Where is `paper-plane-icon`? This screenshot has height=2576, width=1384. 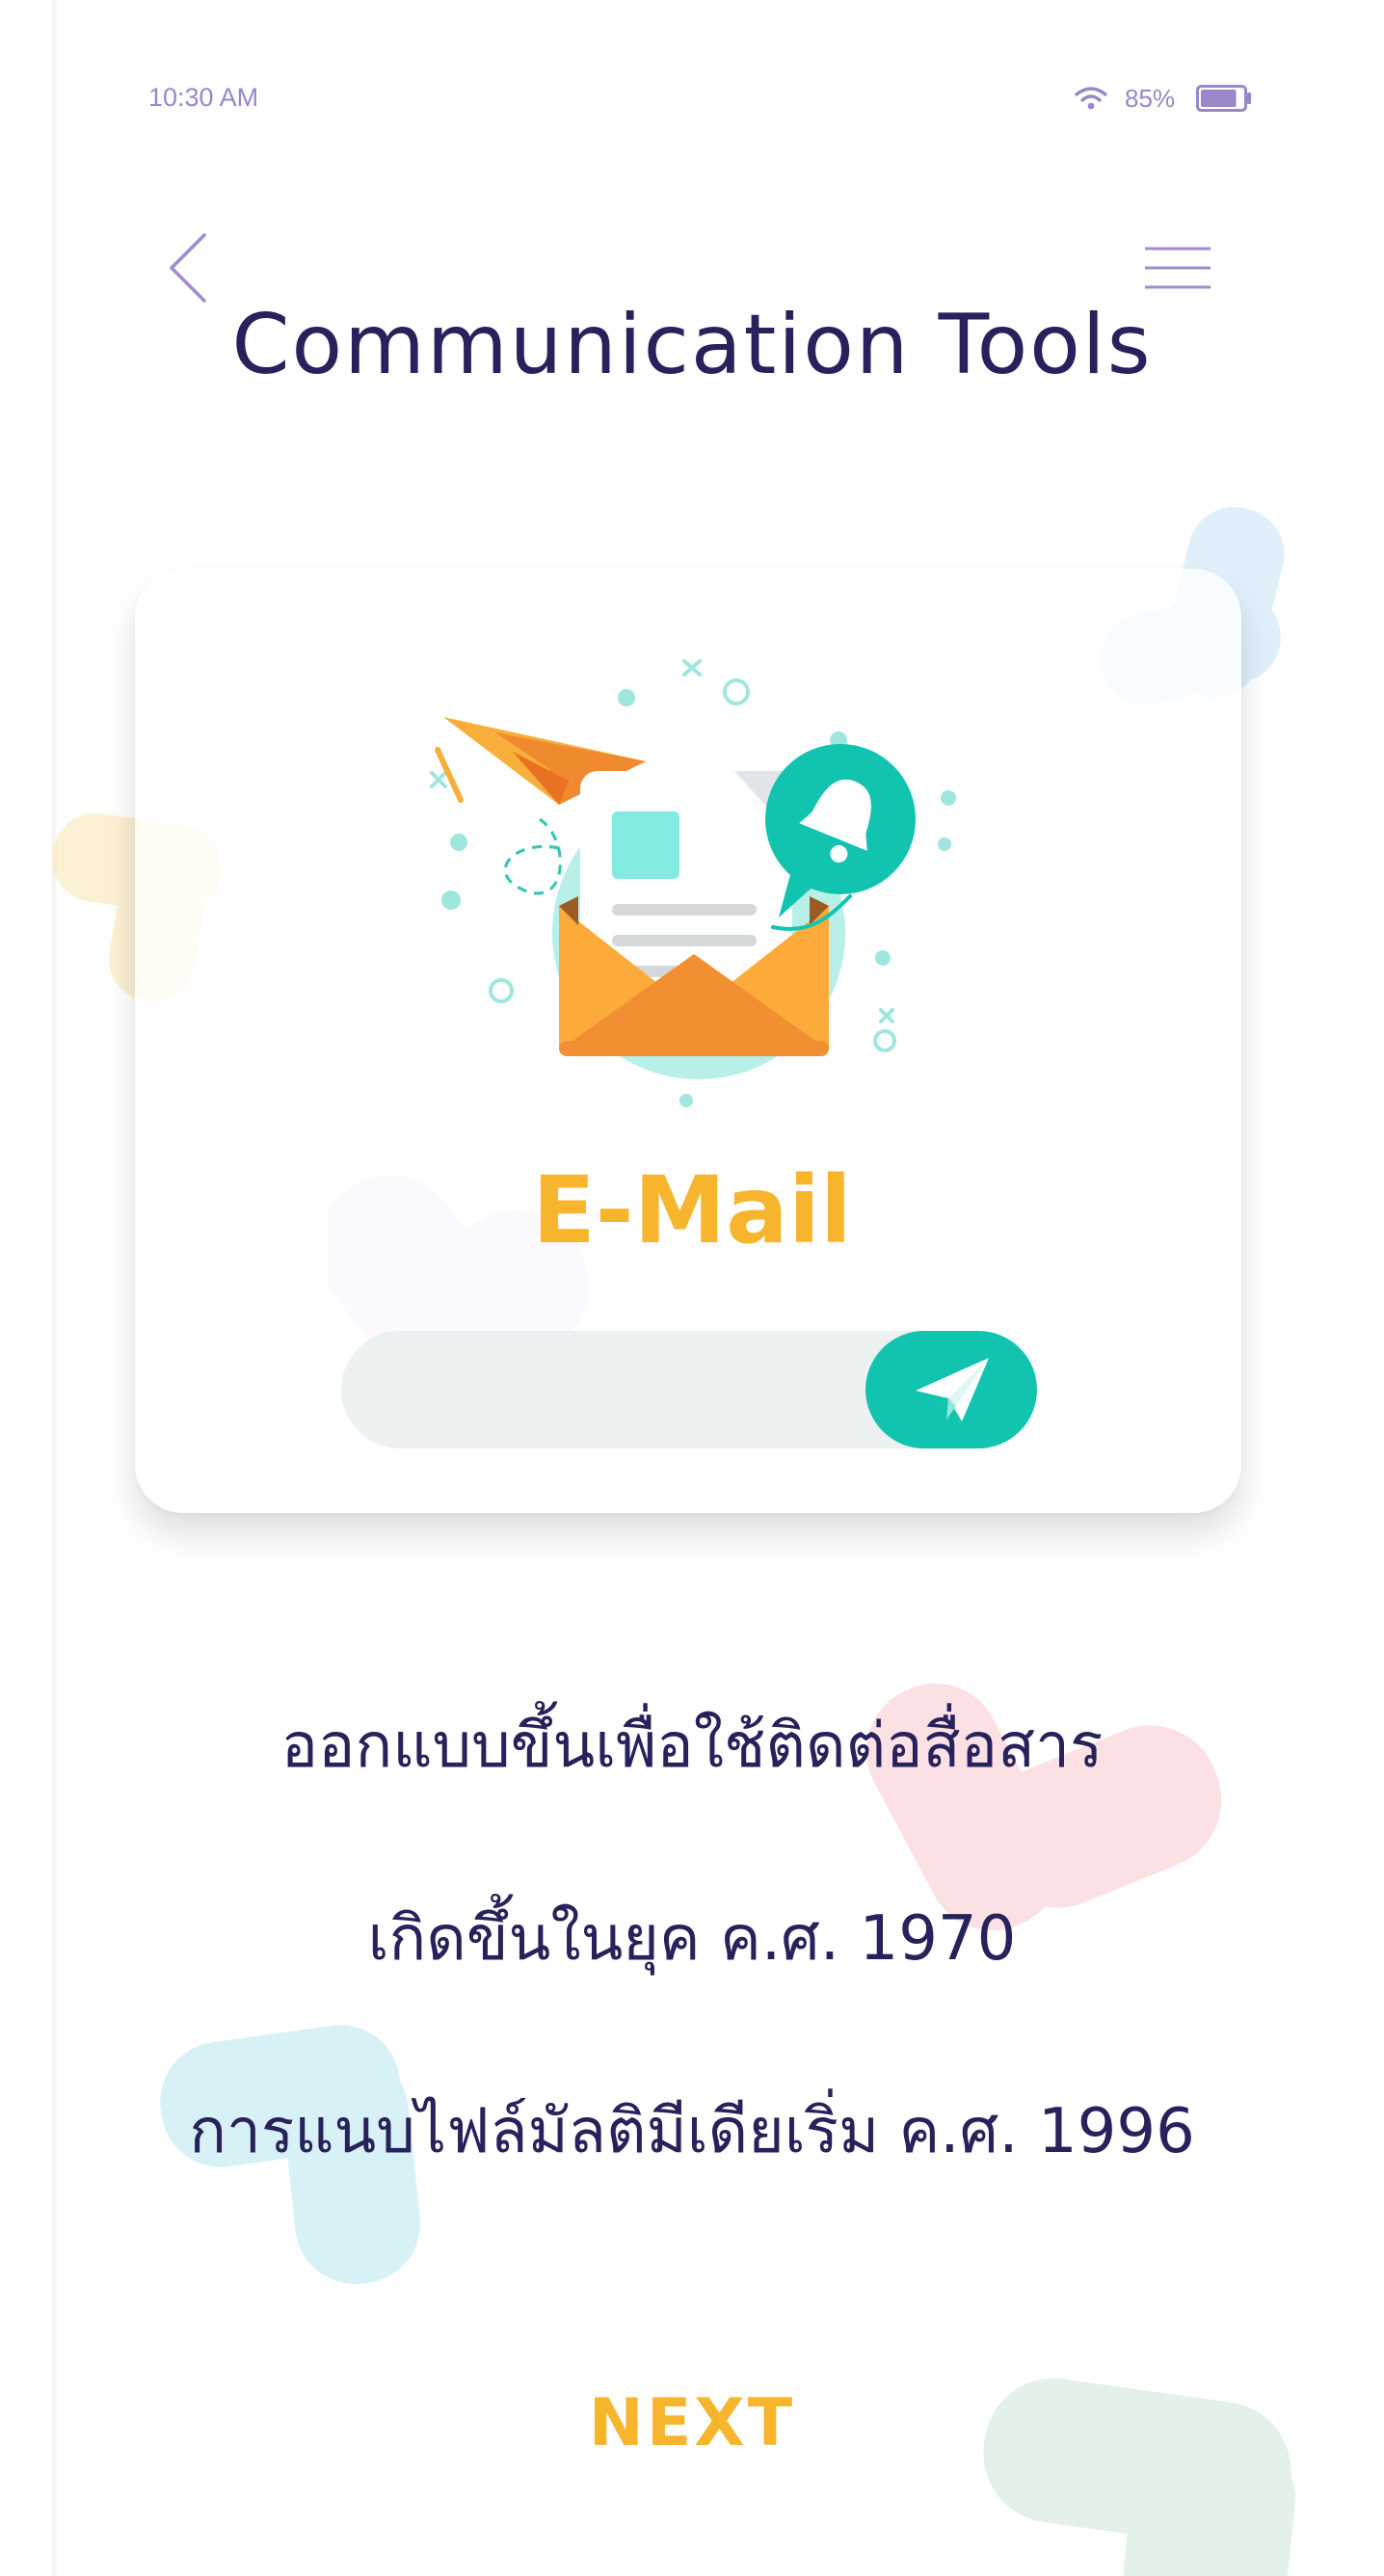
paper-plane-icon is located at coordinates (952, 1389).